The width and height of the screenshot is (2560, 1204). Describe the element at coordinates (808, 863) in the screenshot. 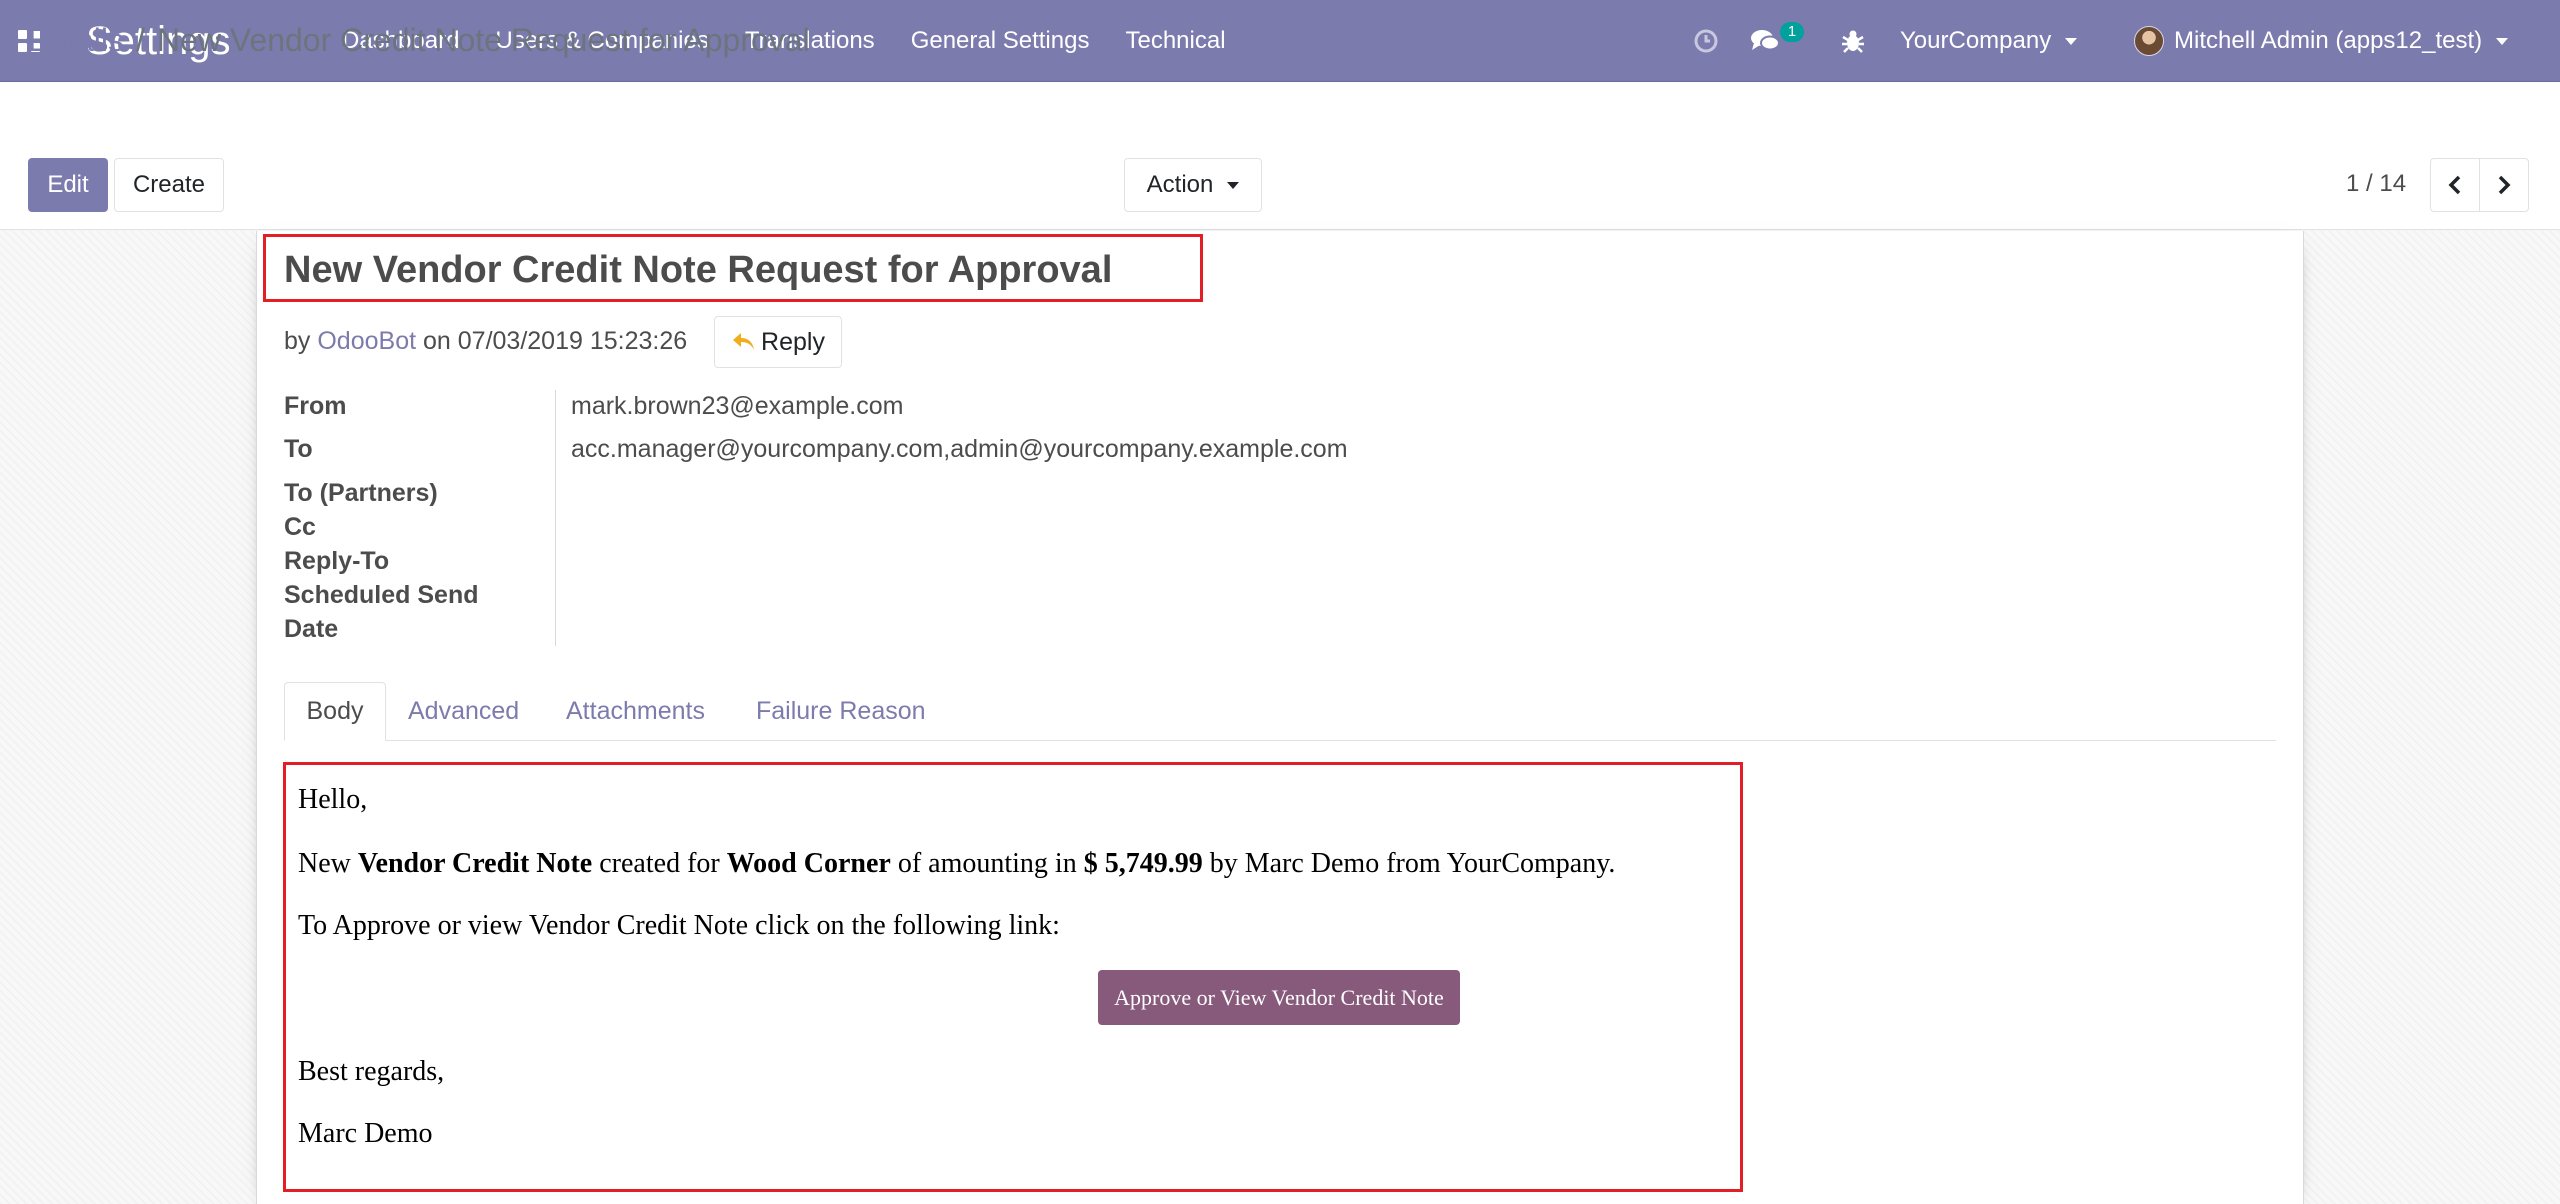

I see `body-partner: Wood Corner` at that location.